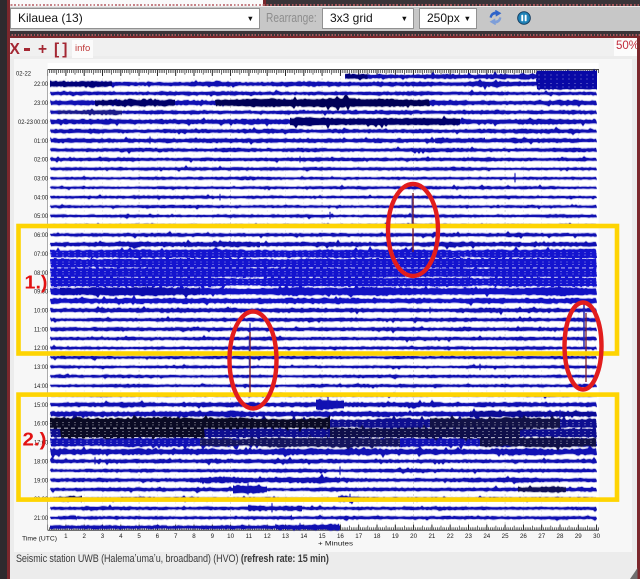 Image resolution: width=640 pixels, height=579 pixels. I want to click on svg-text: 2, so click(84, 536).